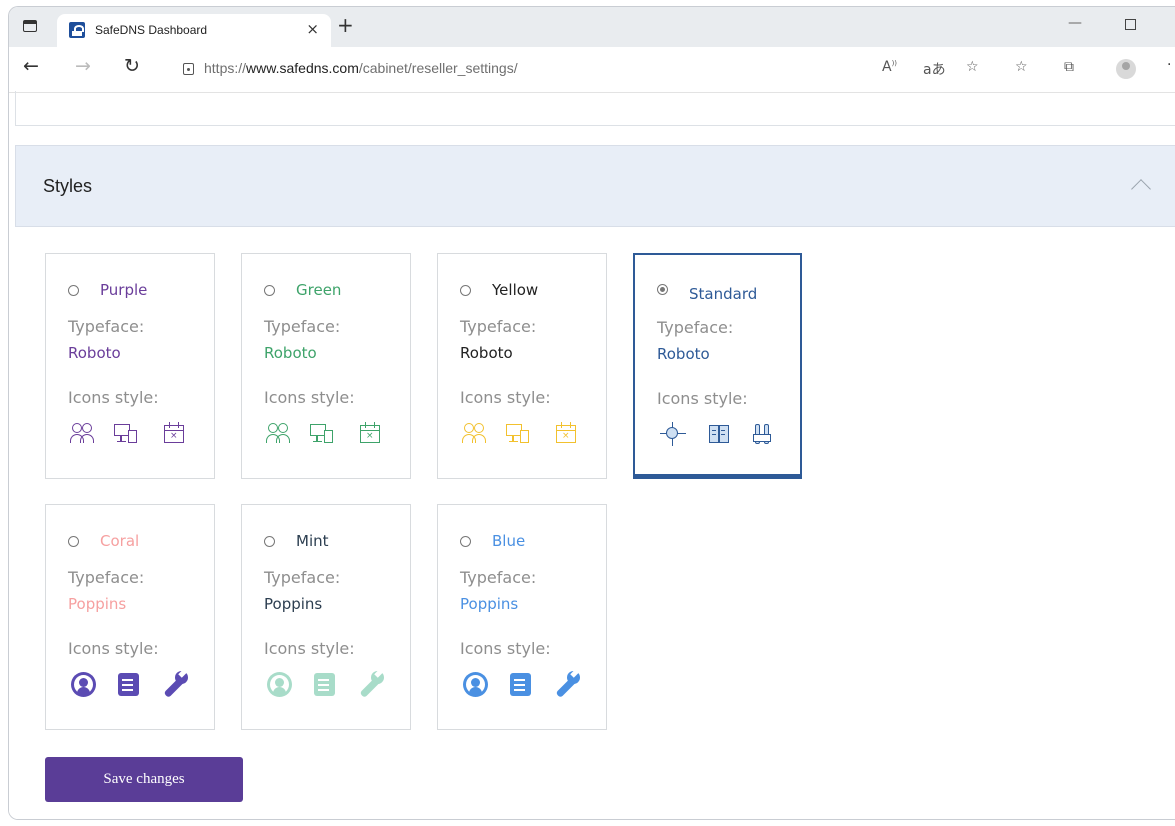 This screenshot has width=1175, height=826. What do you see at coordinates (723, 294) in the screenshot?
I see `style-name: Standard` at bounding box center [723, 294].